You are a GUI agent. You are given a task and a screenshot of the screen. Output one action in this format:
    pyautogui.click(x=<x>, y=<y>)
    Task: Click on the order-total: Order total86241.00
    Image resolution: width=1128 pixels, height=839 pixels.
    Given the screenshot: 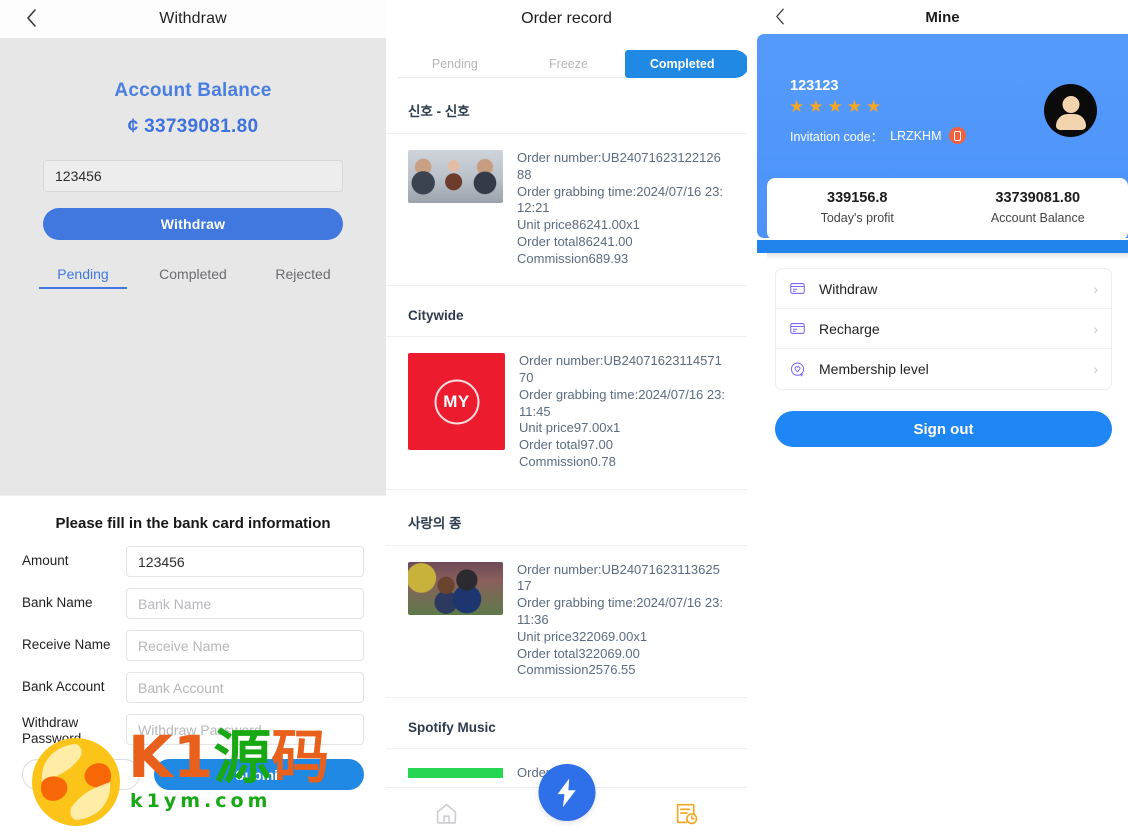 What is the action you would take?
    pyautogui.click(x=575, y=241)
    